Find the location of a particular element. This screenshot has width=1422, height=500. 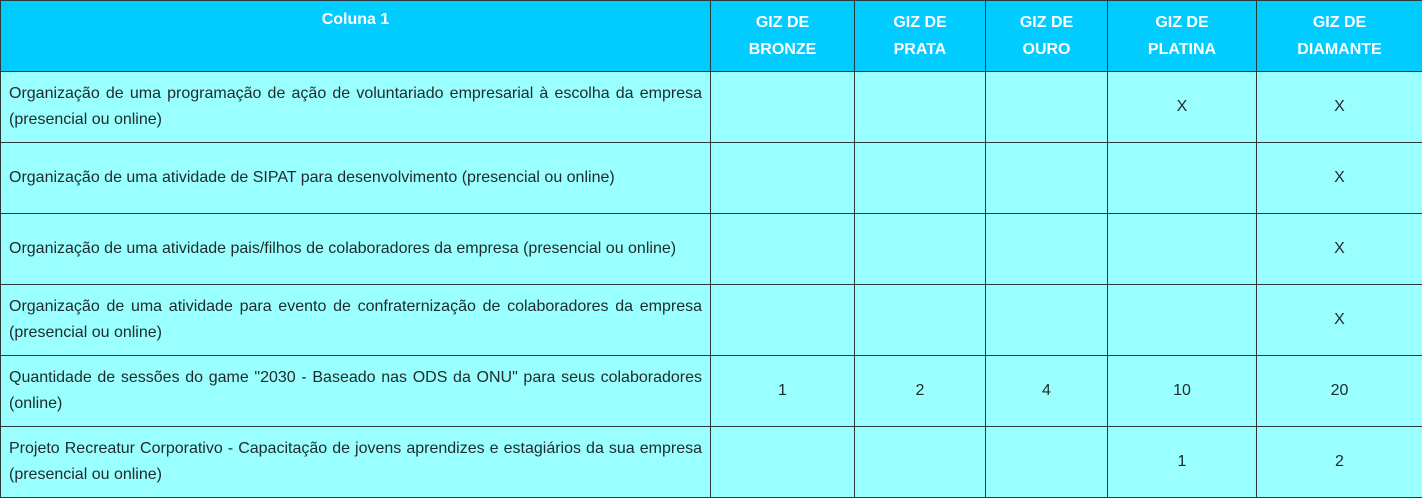

cell-diamante: 20 is located at coordinates (1339, 391).